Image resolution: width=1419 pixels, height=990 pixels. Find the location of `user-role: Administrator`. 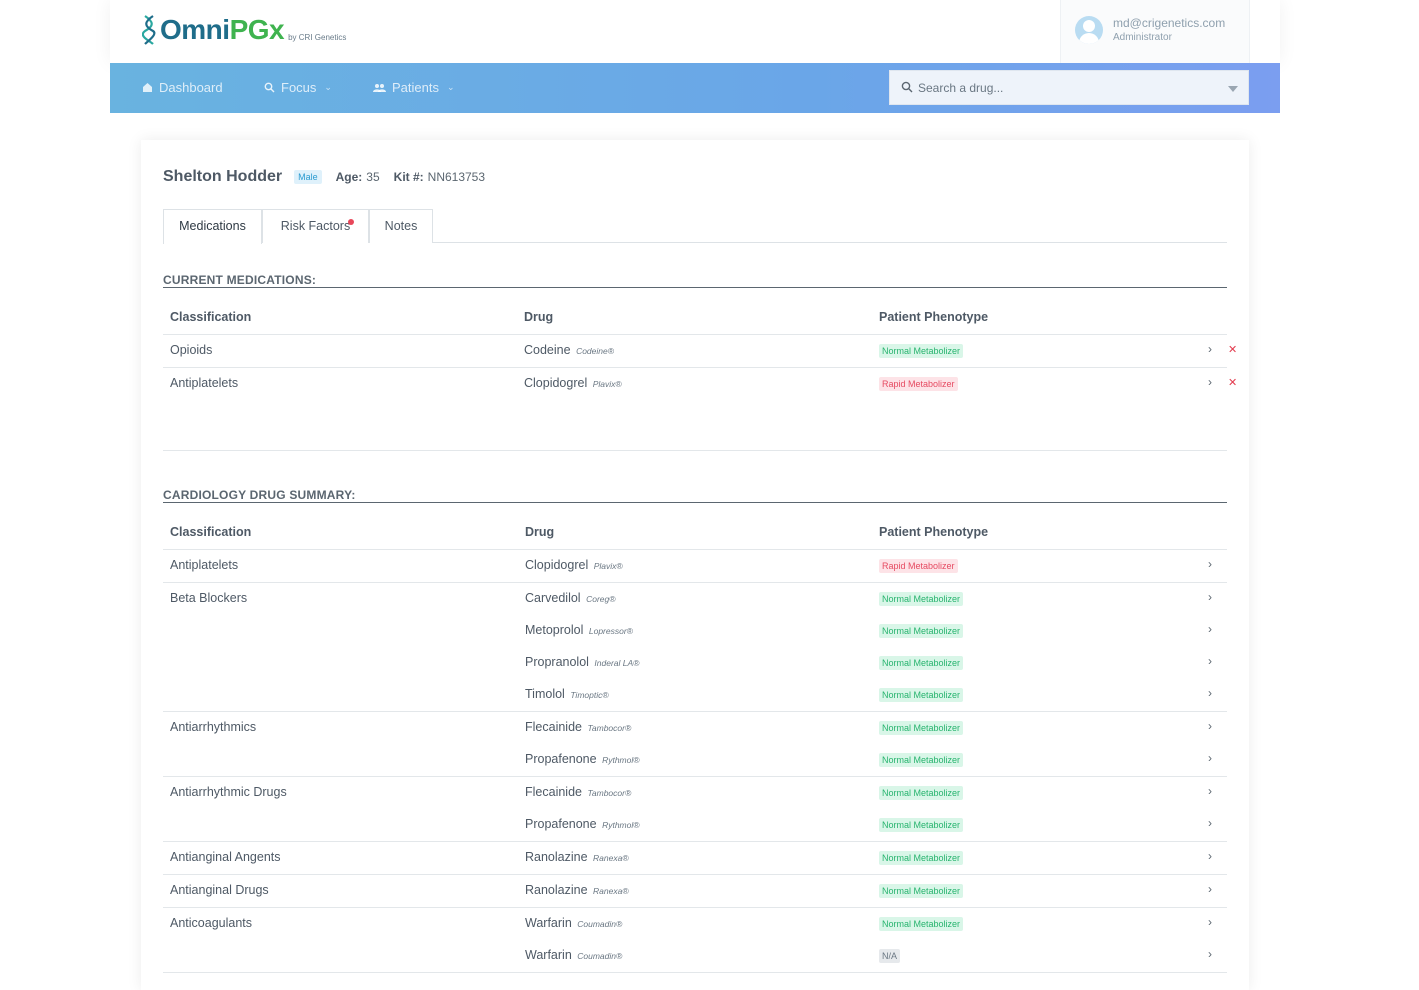

user-role: Administrator is located at coordinates (1142, 37).